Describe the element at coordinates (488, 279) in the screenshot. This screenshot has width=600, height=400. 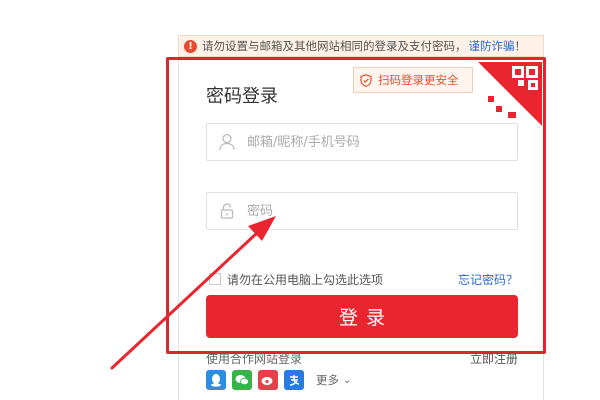
I see `forgot-password-link: 忘记密码？` at that location.